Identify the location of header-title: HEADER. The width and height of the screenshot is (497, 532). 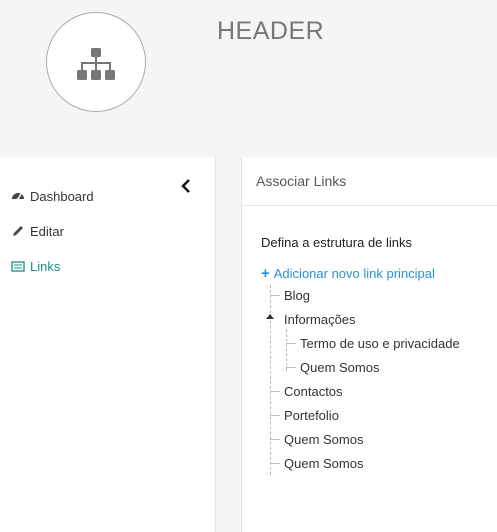
(271, 31).